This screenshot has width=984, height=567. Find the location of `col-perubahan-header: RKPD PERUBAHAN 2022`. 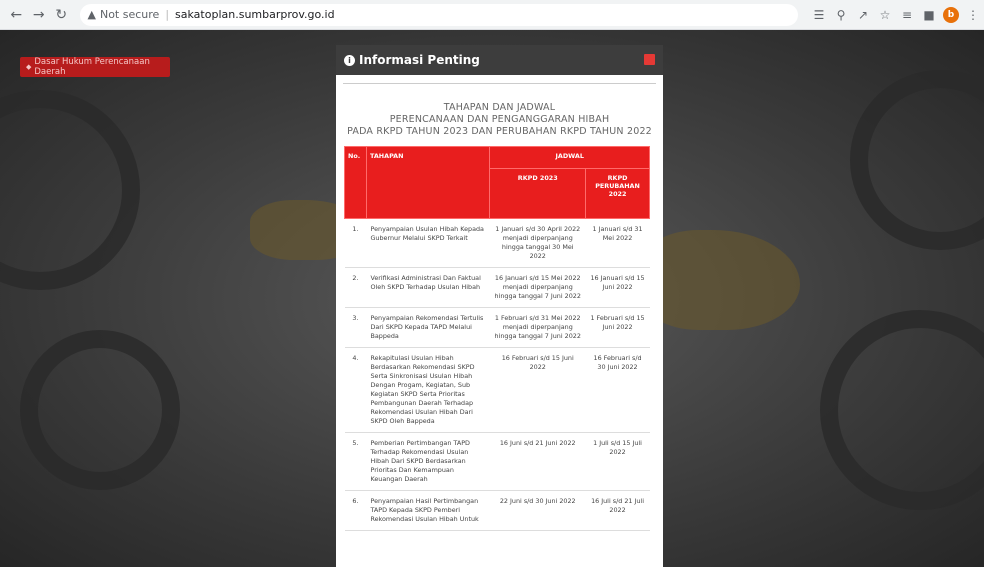

col-perubahan-header: RKPD PERUBAHAN 2022 is located at coordinates (617, 193).